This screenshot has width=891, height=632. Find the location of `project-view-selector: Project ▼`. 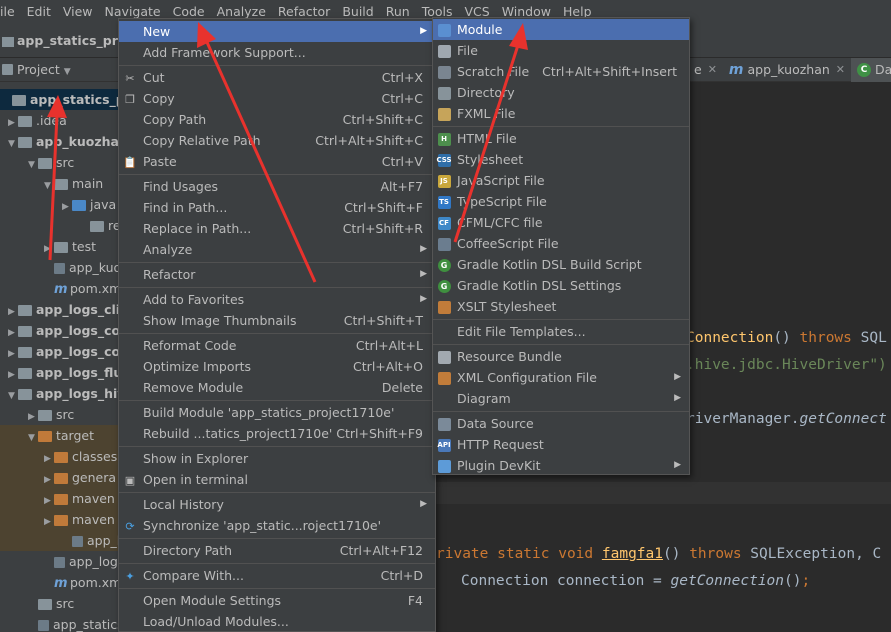

project-view-selector: Project ▼ is located at coordinates (44, 69).